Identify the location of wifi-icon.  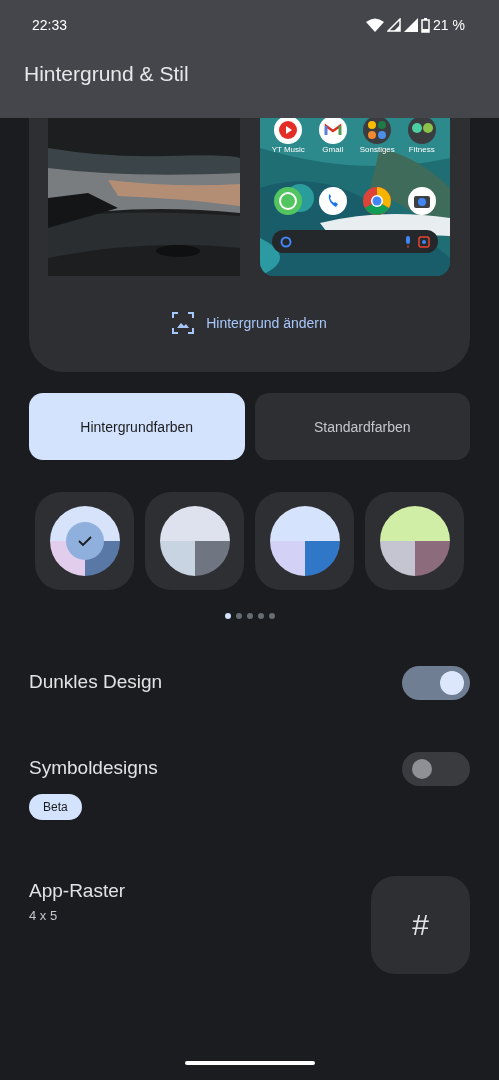
(375, 25).